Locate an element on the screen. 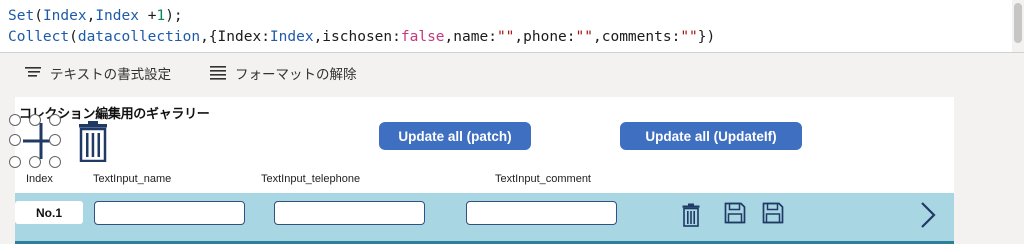  formula-scrollbar is located at coordinates (1018, 26).